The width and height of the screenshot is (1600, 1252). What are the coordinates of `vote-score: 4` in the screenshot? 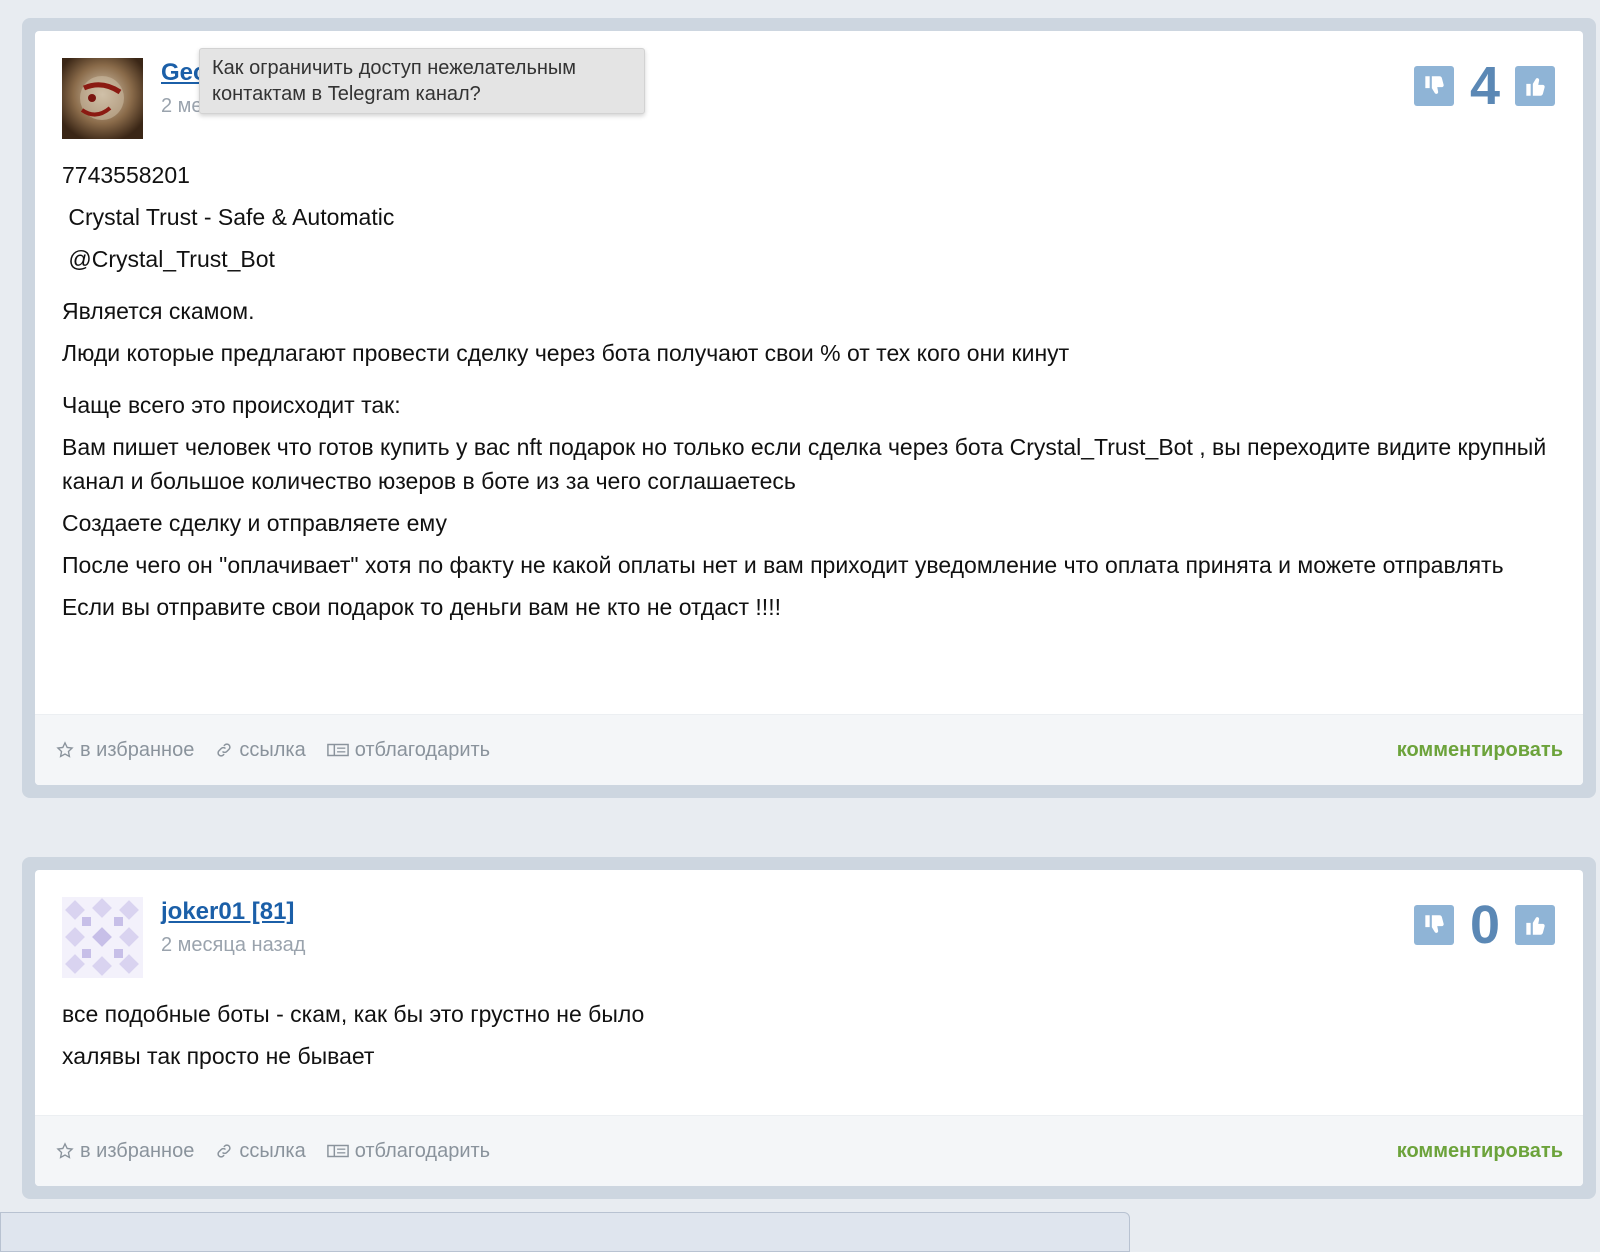 It's located at (1484, 86).